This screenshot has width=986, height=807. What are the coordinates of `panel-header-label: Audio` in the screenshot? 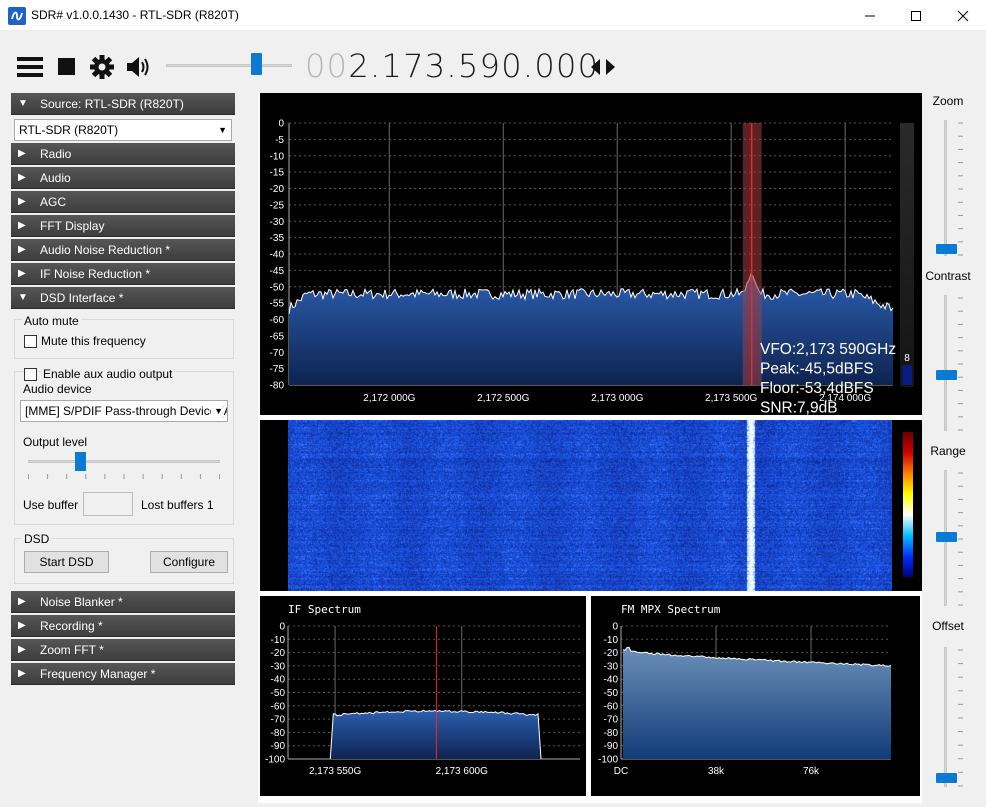 It's located at (55, 178).